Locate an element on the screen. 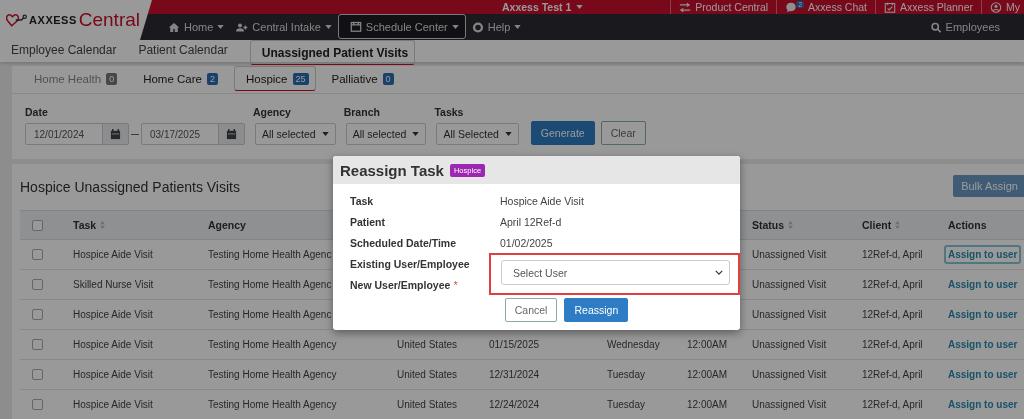 The image size is (1024, 419). menu-label: Schedule Center is located at coordinates (406, 26).